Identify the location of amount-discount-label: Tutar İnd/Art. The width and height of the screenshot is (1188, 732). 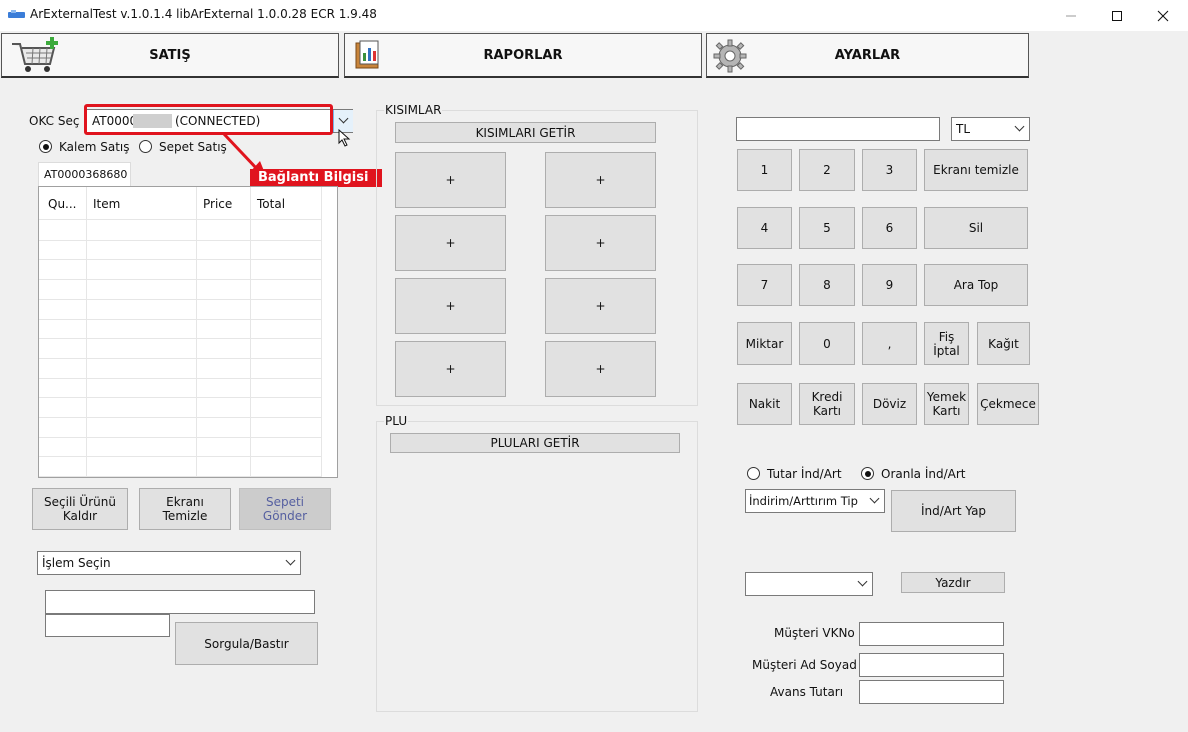
(804, 474).